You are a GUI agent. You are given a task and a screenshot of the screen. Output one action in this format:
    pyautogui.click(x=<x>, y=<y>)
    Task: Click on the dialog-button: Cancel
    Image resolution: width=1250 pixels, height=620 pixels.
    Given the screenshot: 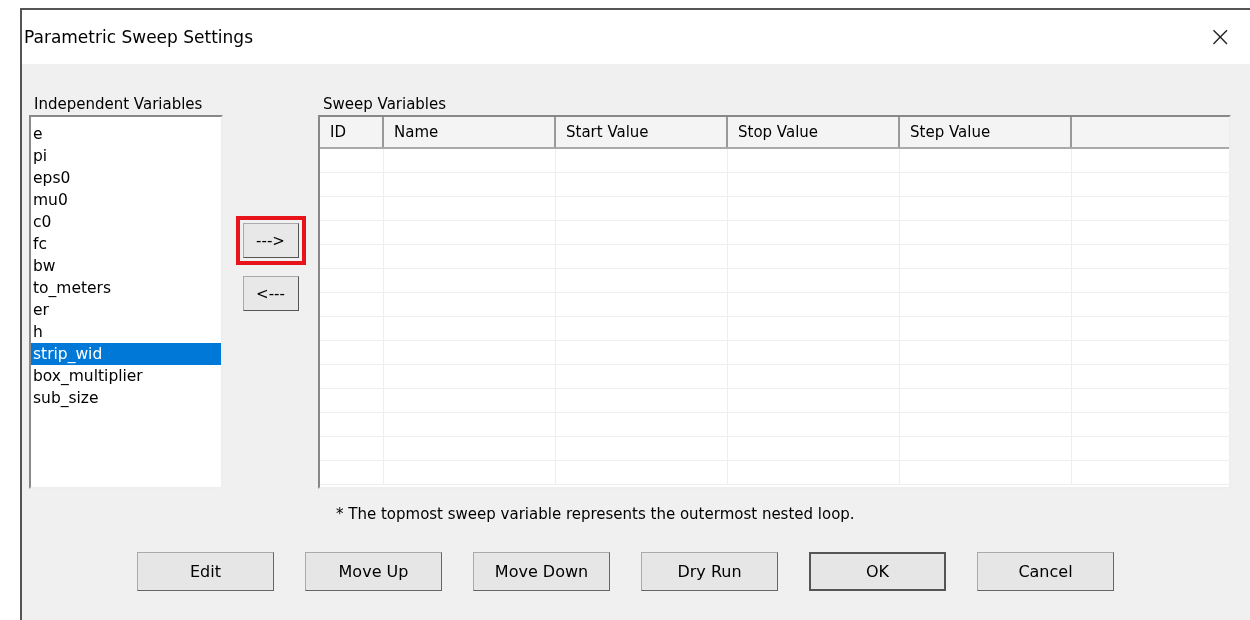 What is the action you would take?
    pyautogui.click(x=1045, y=571)
    